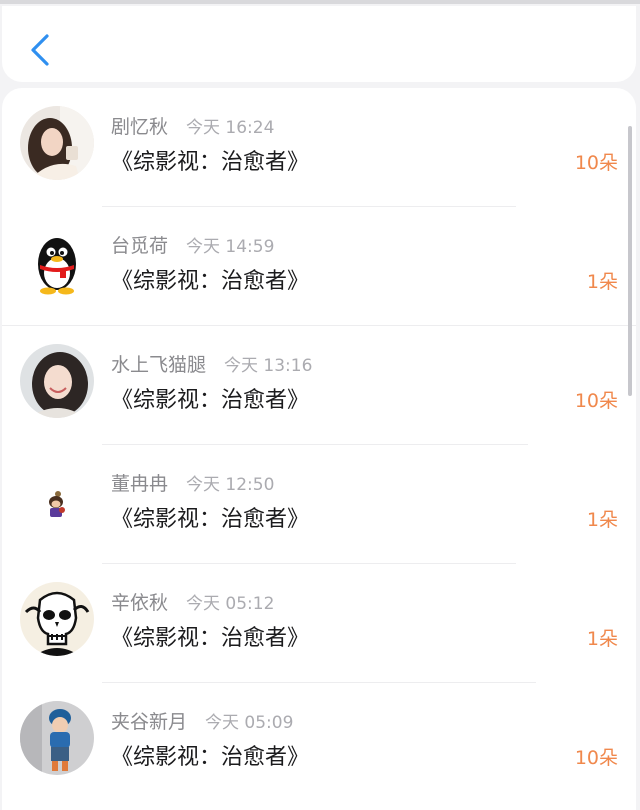 This screenshot has width=640, height=810. What do you see at coordinates (230, 128) in the screenshot?
I see `timestamp: 今天 16:24` at bounding box center [230, 128].